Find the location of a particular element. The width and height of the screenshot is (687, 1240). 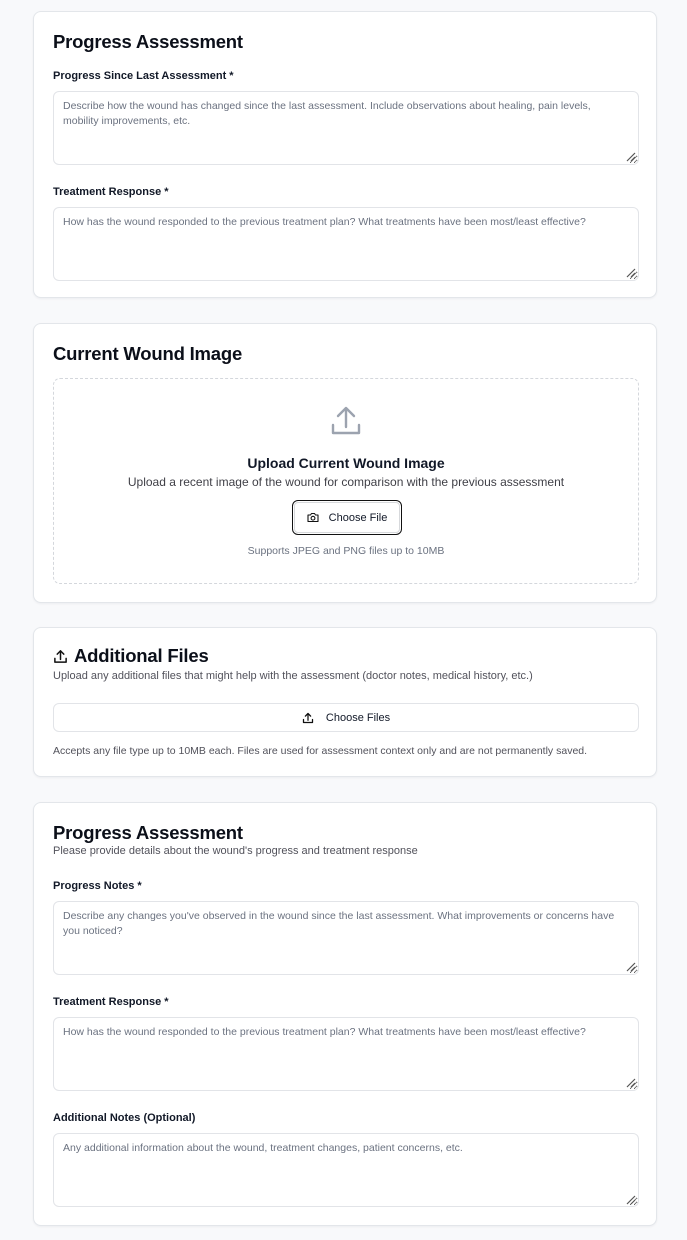

camera-icon is located at coordinates (313, 517).